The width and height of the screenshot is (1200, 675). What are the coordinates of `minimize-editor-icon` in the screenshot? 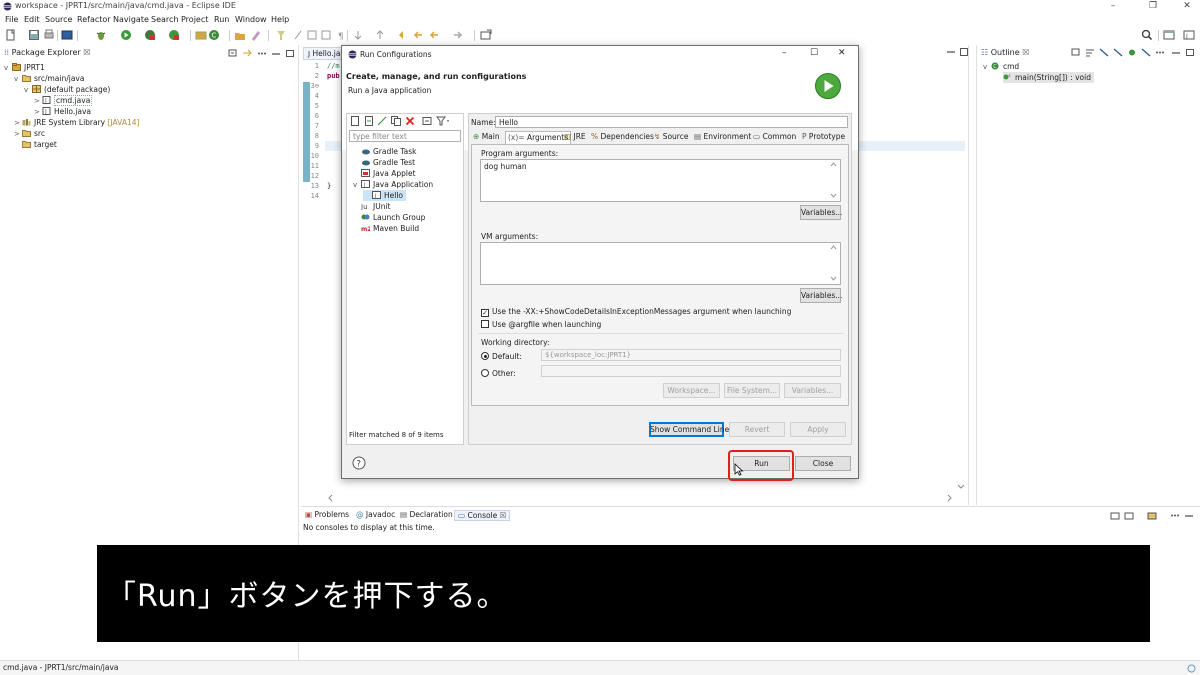 It's located at (951, 52).